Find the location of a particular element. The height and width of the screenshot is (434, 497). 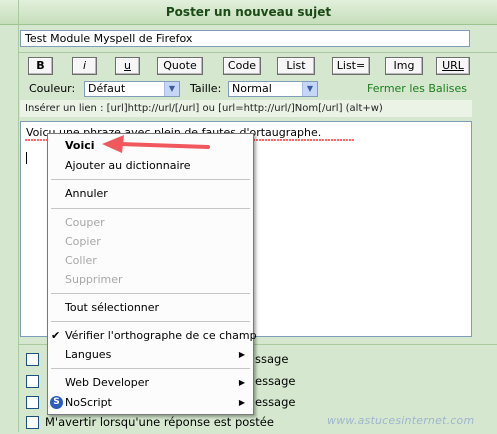

color-select-value: Défaut is located at coordinates (107, 88).